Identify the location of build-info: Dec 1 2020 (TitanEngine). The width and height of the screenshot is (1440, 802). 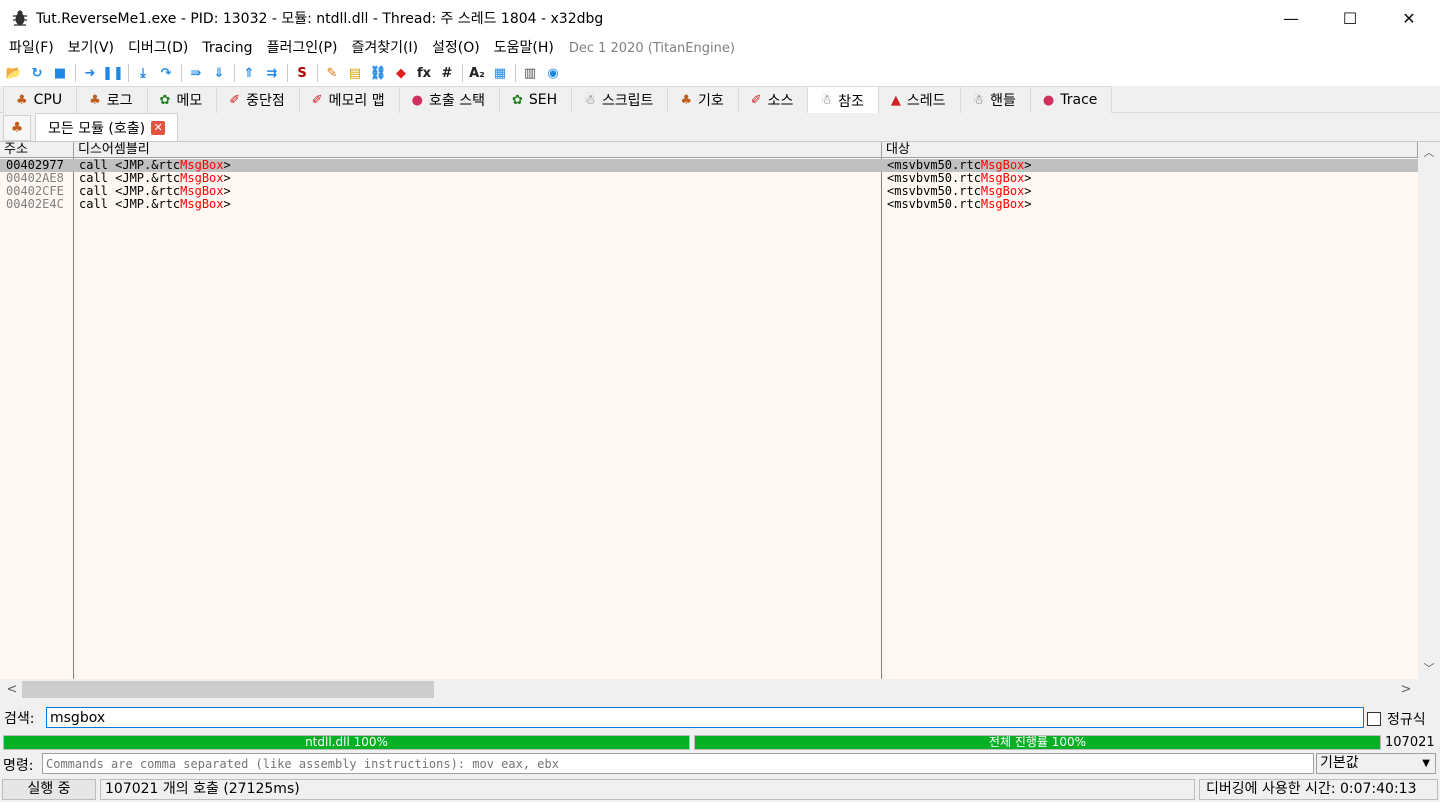
(651, 48).